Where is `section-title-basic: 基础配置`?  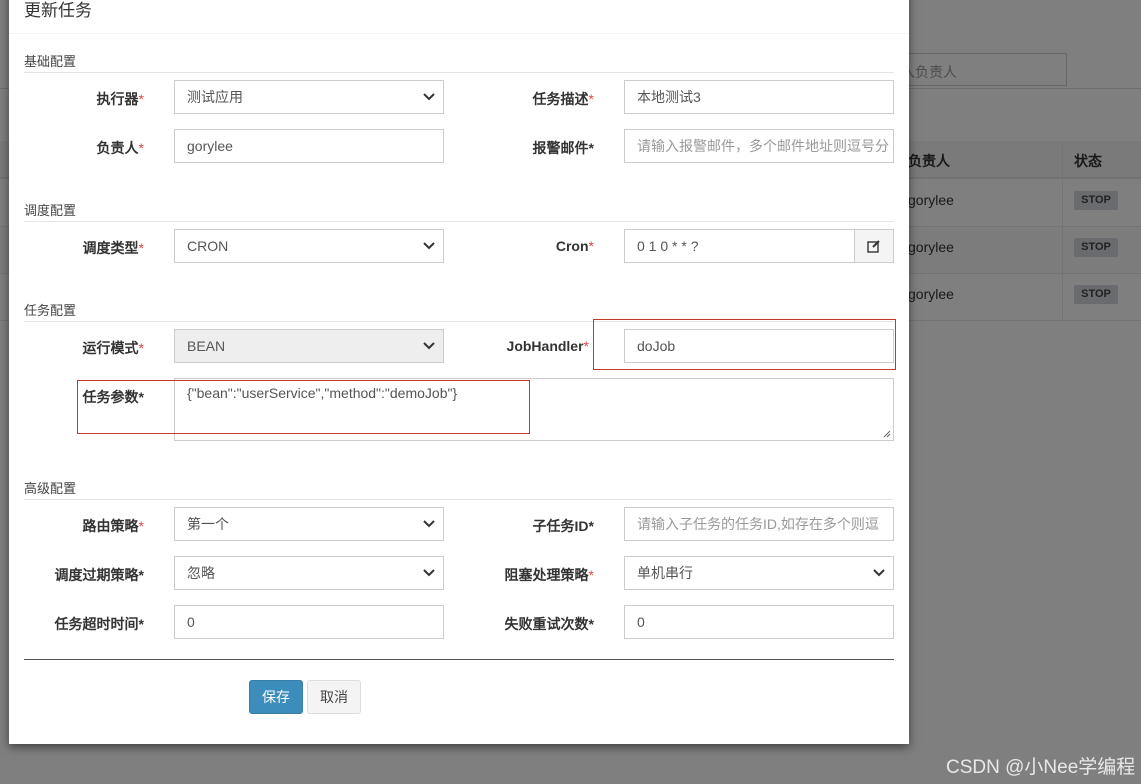 section-title-basic: 基础配置 is located at coordinates (459, 62).